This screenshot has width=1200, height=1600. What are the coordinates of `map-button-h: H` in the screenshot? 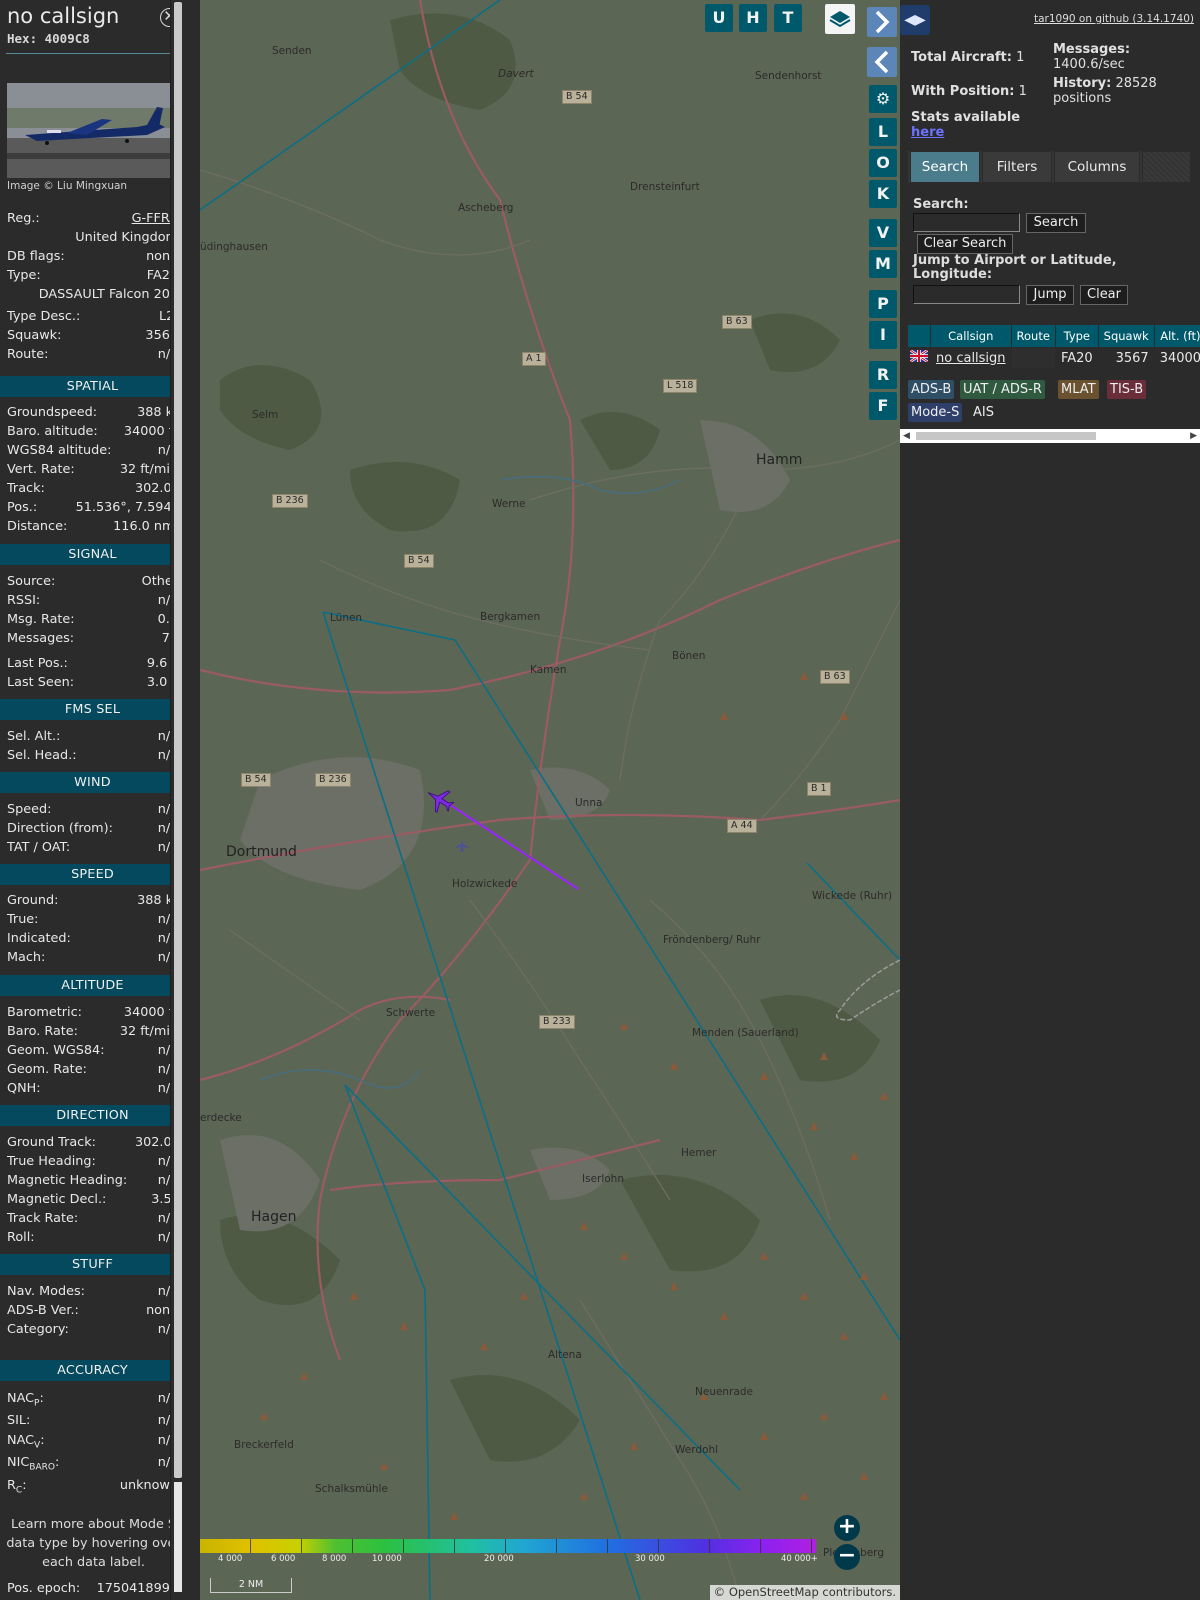 It's located at (753, 18).